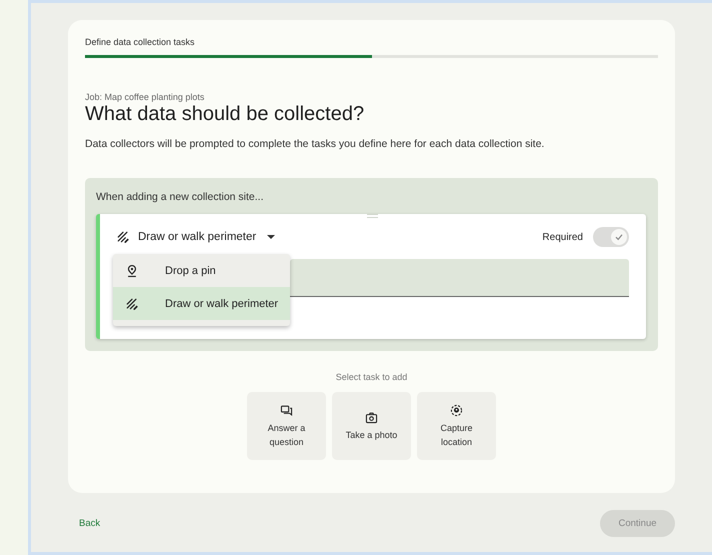  Describe the element at coordinates (456, 426) in the screenshot. I see `task-option: Capture location` at that location.